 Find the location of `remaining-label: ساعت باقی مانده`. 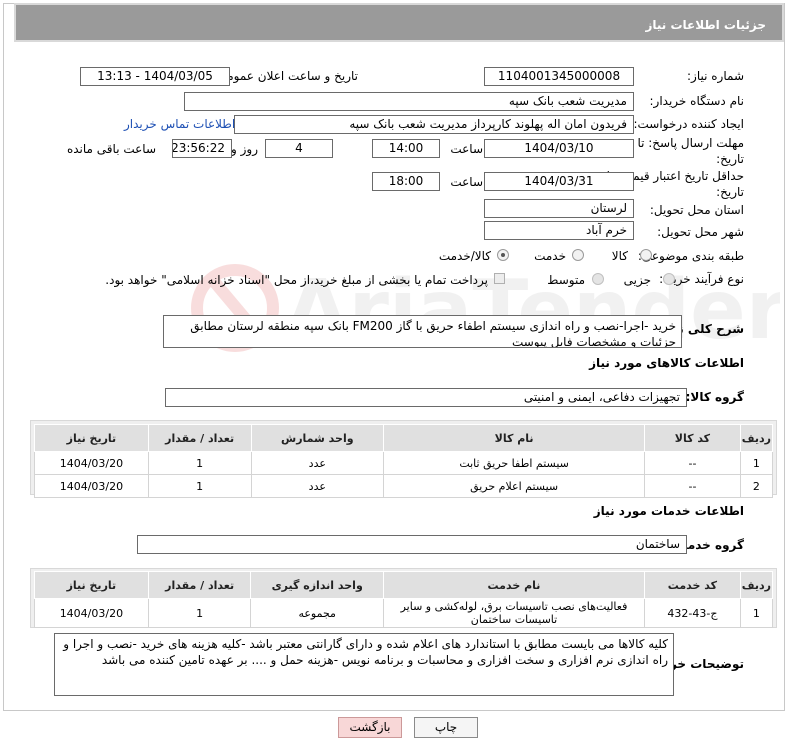

remaining-label: ساعت باقی مانده is located at coordinates (111, 149).